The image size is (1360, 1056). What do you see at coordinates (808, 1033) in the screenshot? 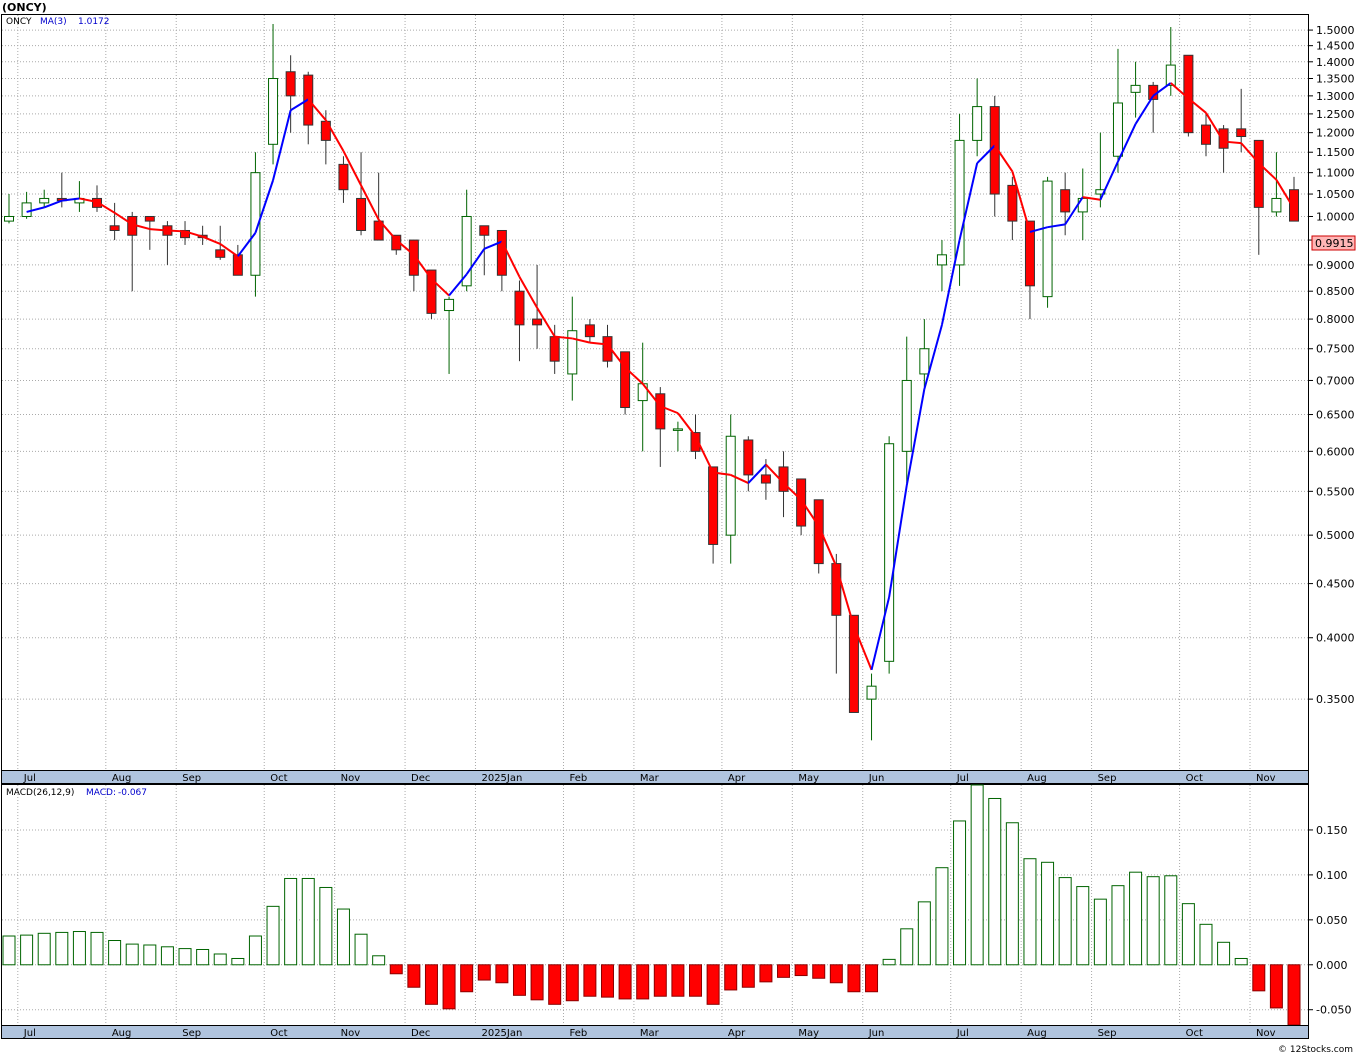
I see `month-label: May` at bounding box center [808, 1033].